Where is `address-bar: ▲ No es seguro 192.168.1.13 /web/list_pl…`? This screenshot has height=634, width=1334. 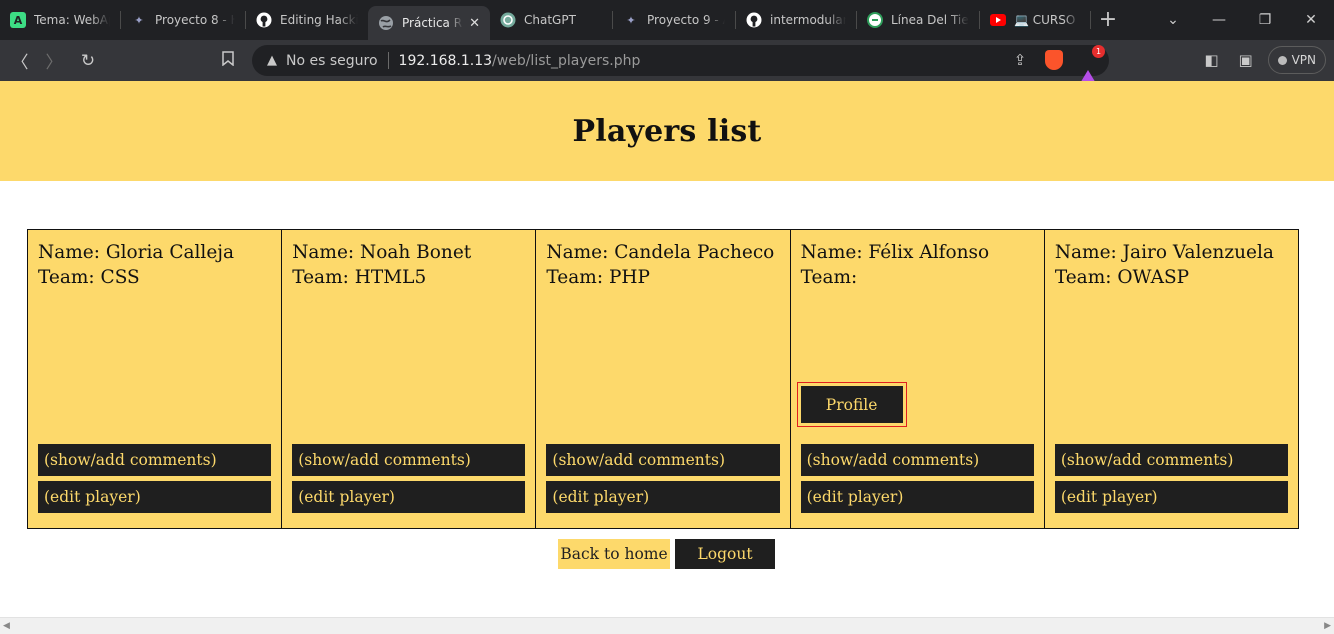 address-bar: ▲ No es seguro 192.168.1.13 /web/list_pl… is located at coordinates (680, 65).